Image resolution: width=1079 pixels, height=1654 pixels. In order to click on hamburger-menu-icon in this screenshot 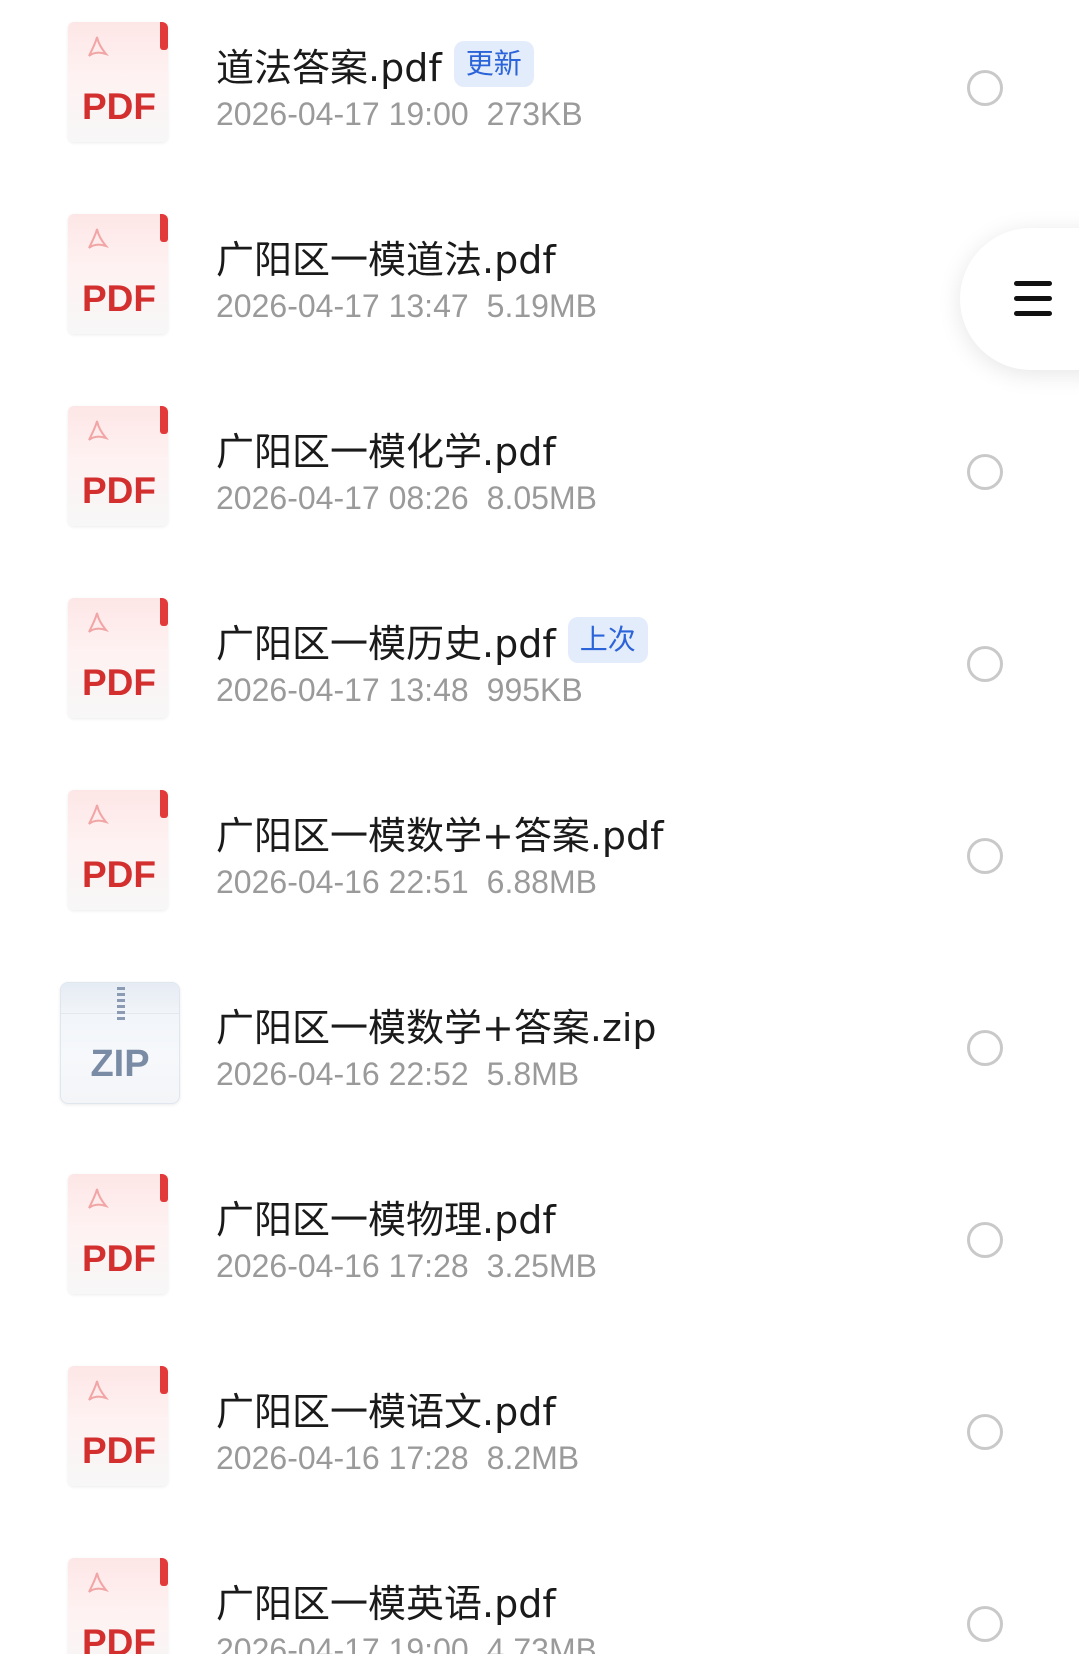, I will do `click(1033, 299)`.